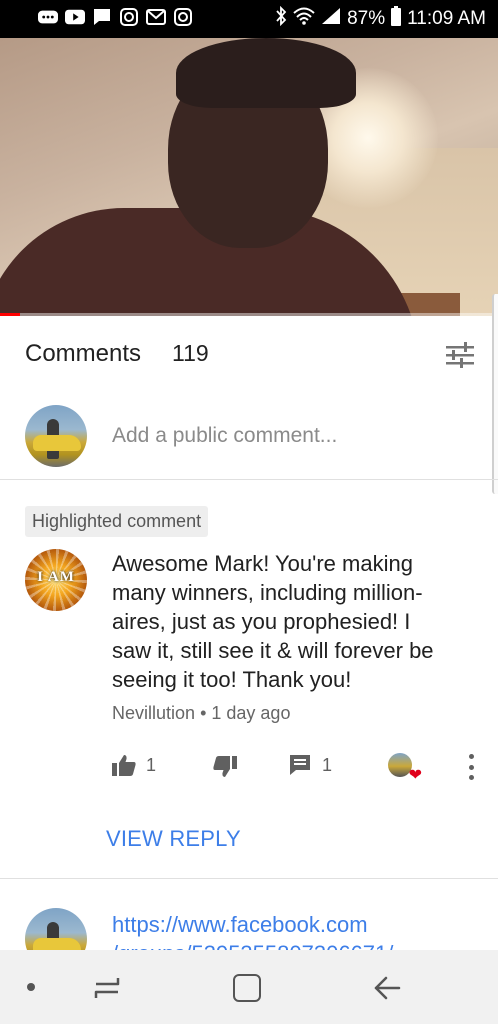 The width and height of the screenshot is (498, 1024). What do you see at coordinates (115, 17) in the screenshot?
I see `notification-icons` at bounding box center [115, 17].